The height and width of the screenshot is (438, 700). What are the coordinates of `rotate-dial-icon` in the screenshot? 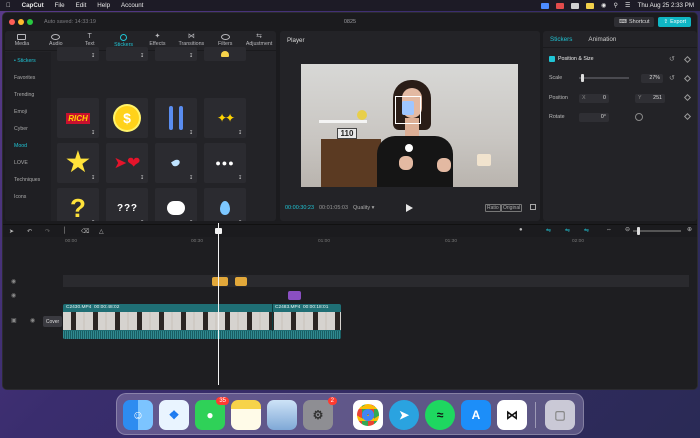 It's located at (639, 117).